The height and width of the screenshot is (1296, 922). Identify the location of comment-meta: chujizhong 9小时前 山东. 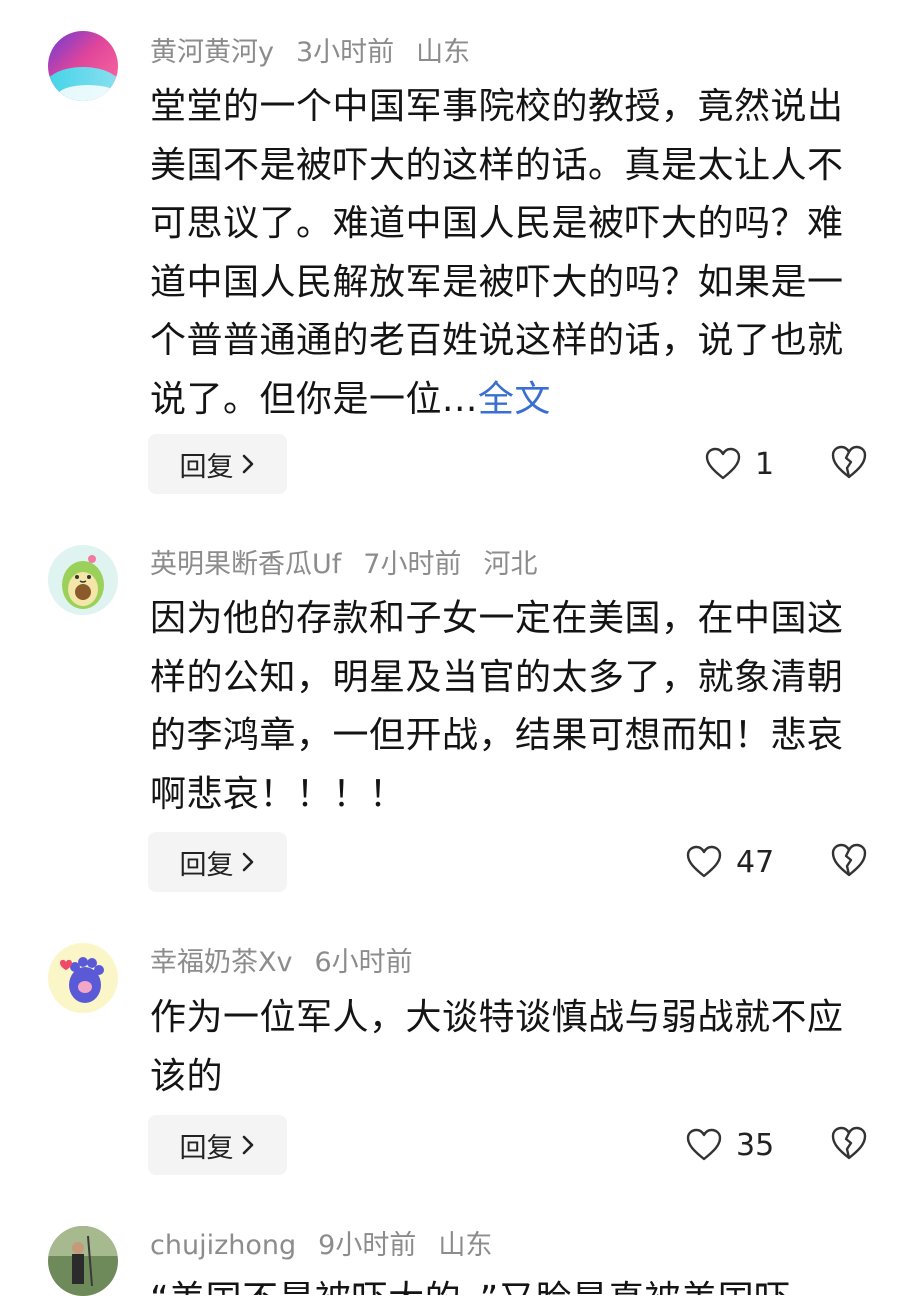
(332, 1246).